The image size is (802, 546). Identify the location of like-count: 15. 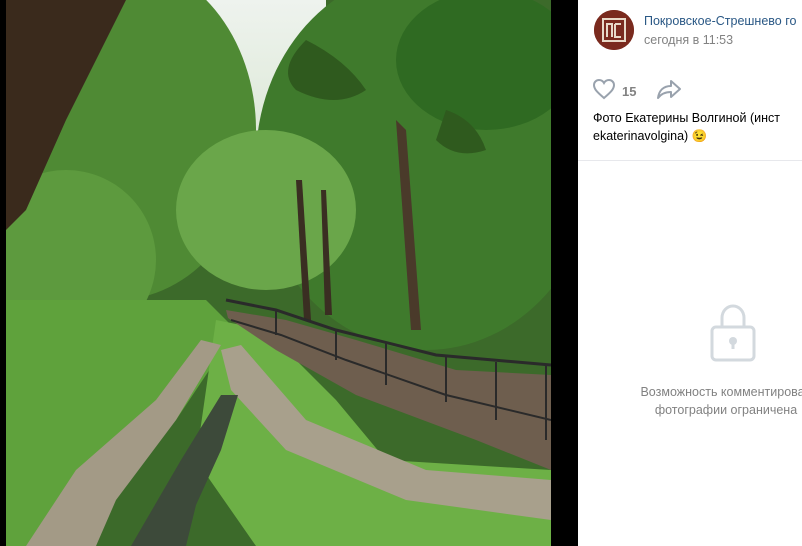
(629, 91).